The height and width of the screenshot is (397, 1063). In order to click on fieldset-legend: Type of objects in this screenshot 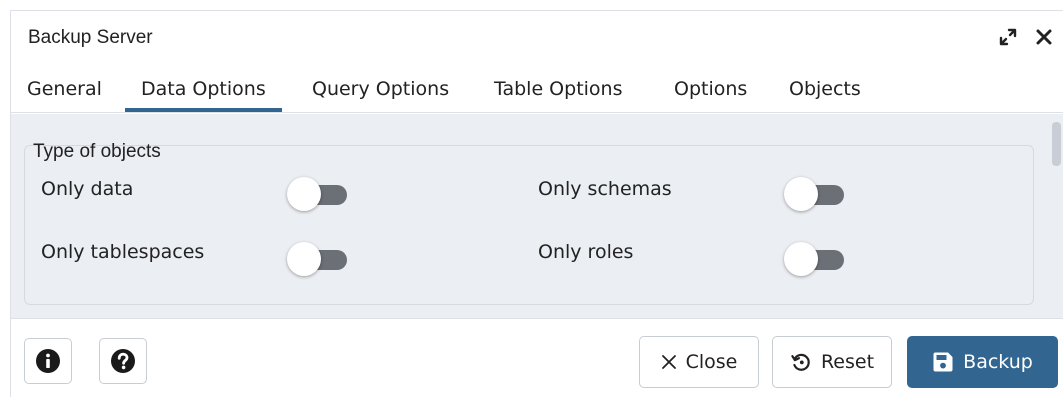, I will do `click(97, 151)`.